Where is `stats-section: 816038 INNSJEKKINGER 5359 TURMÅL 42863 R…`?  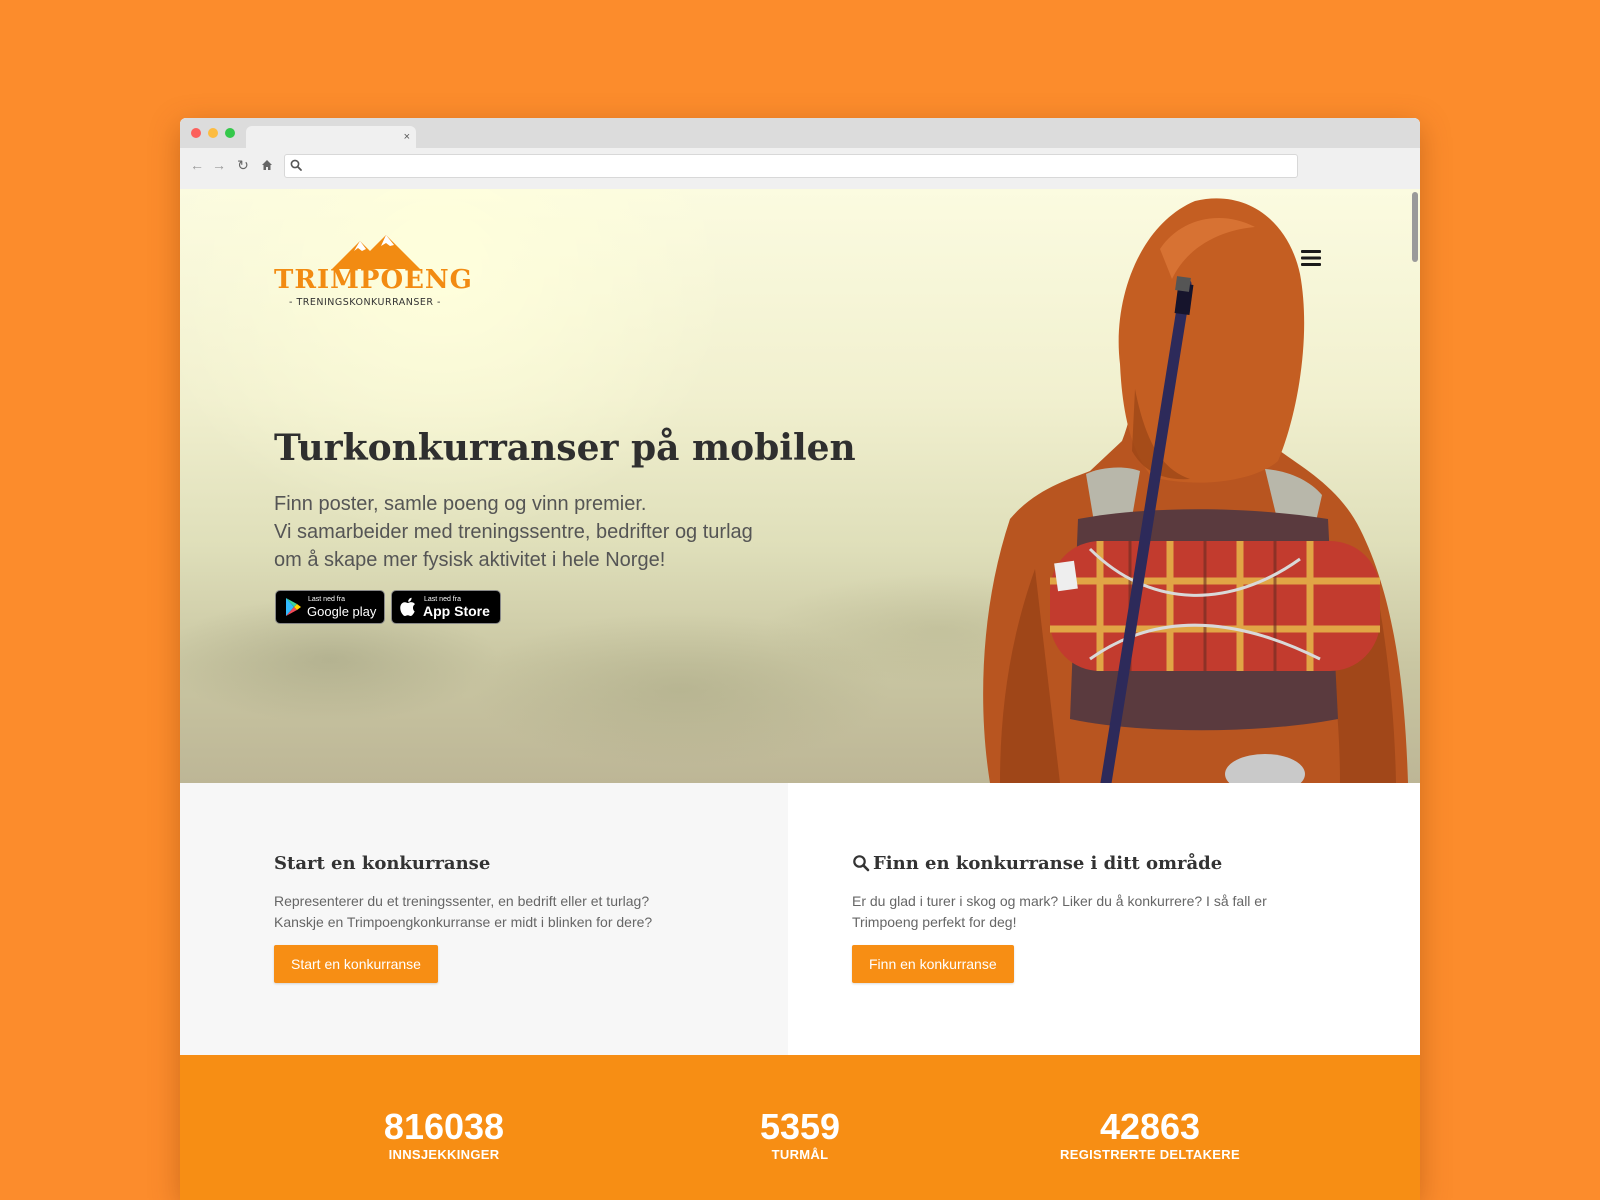
stats-section: 816038 INNSJEKKINGER 5359 TURMÅL 42863 R… is located at coordinates (800, 1127).